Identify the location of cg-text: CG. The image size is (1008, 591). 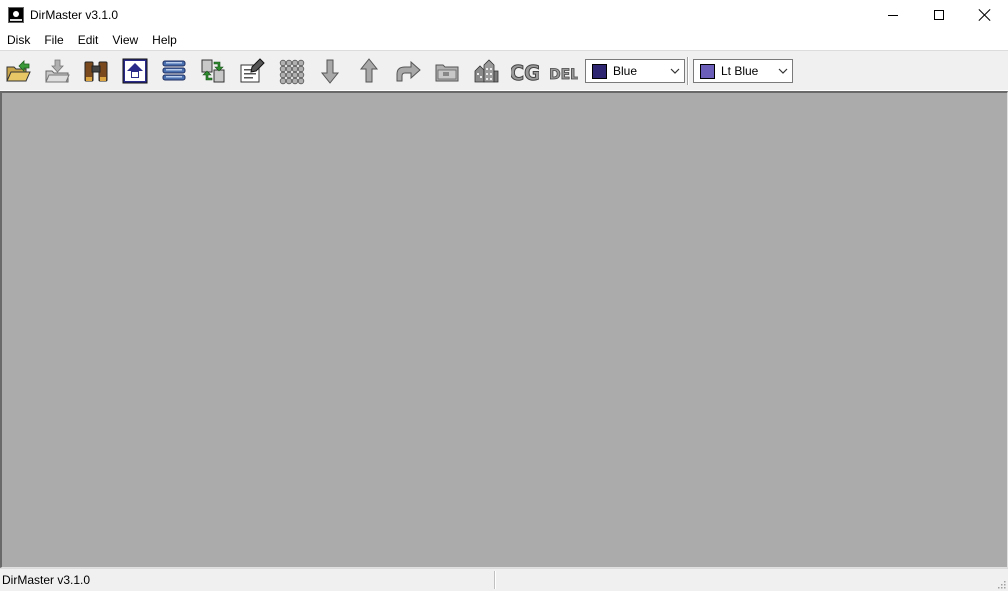
(525, 73).